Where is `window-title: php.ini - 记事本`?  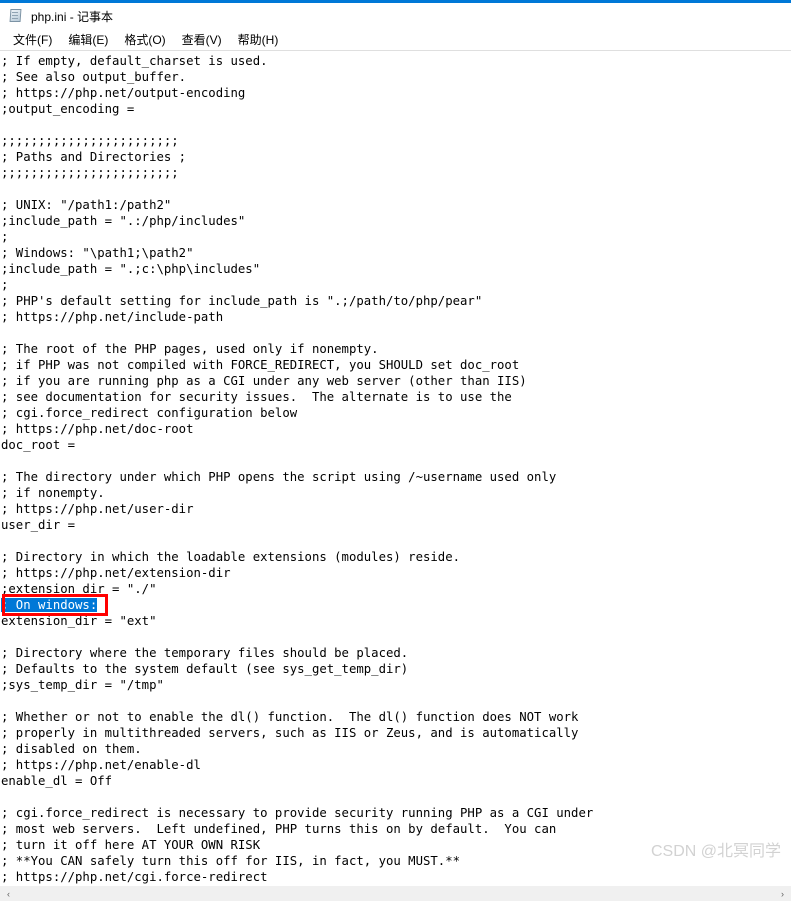
window-title: php.ini - 记事本 is located at coordinates (72, 16).